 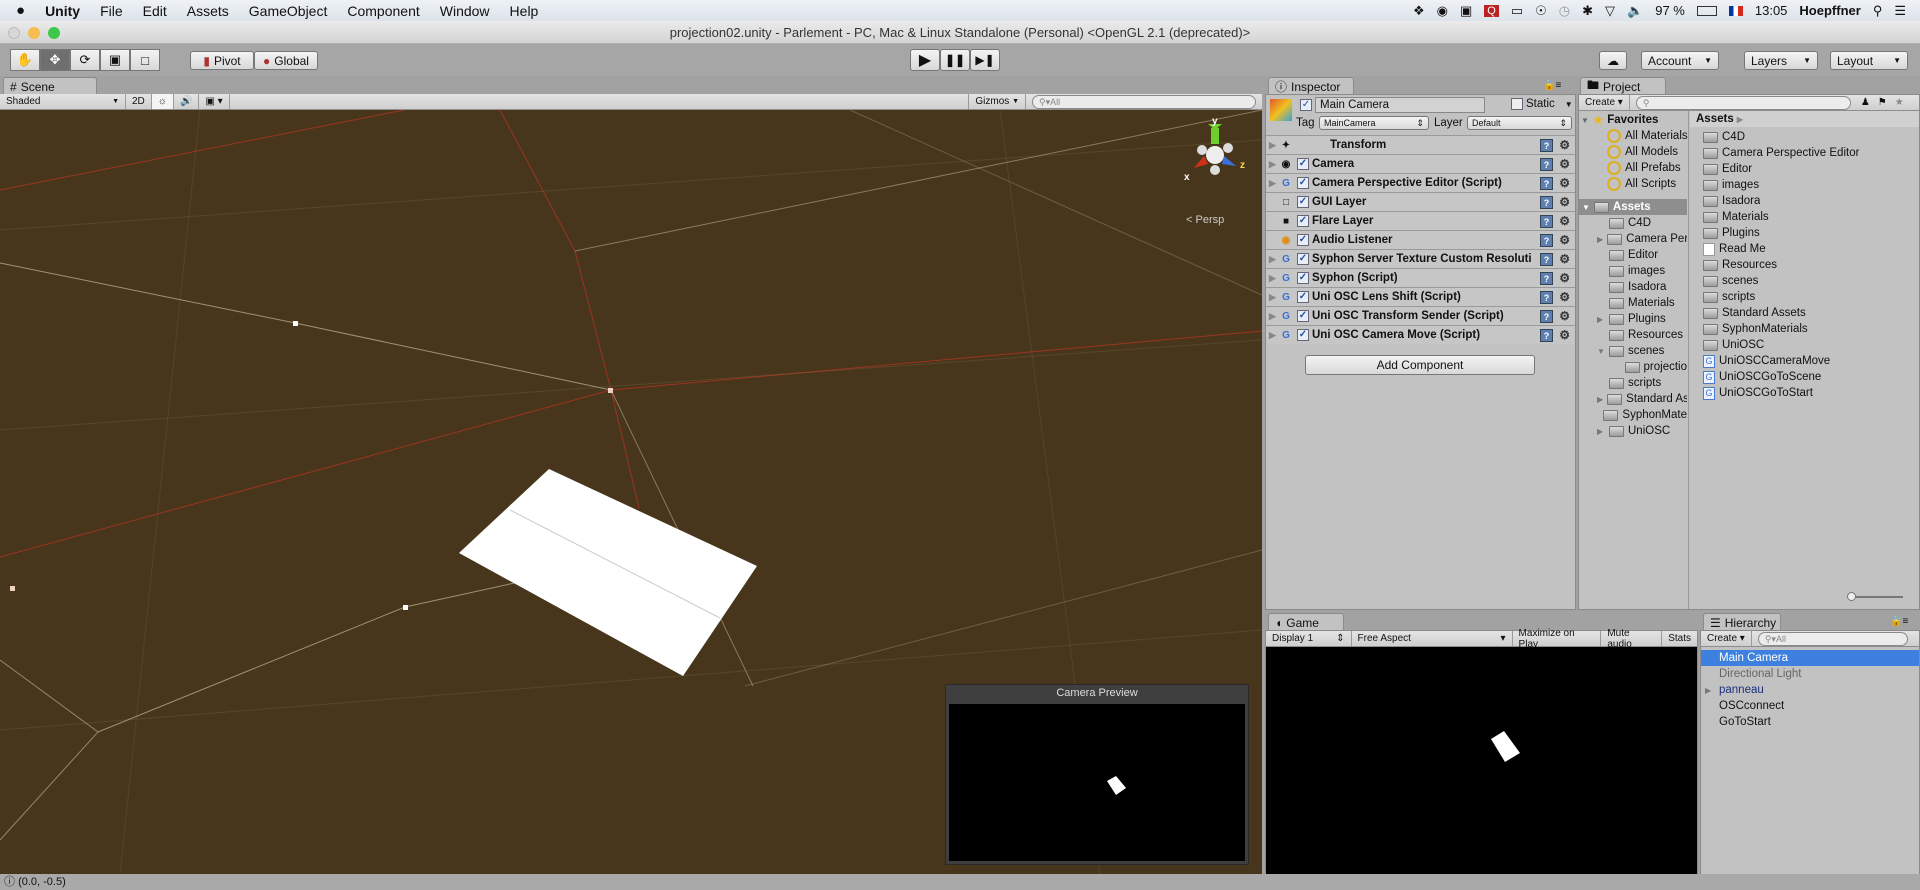 What do you see at coordinates (1731, 233) in the screenshot?
I see `asset-item: Plugins` at bounding box center [1731, 233].